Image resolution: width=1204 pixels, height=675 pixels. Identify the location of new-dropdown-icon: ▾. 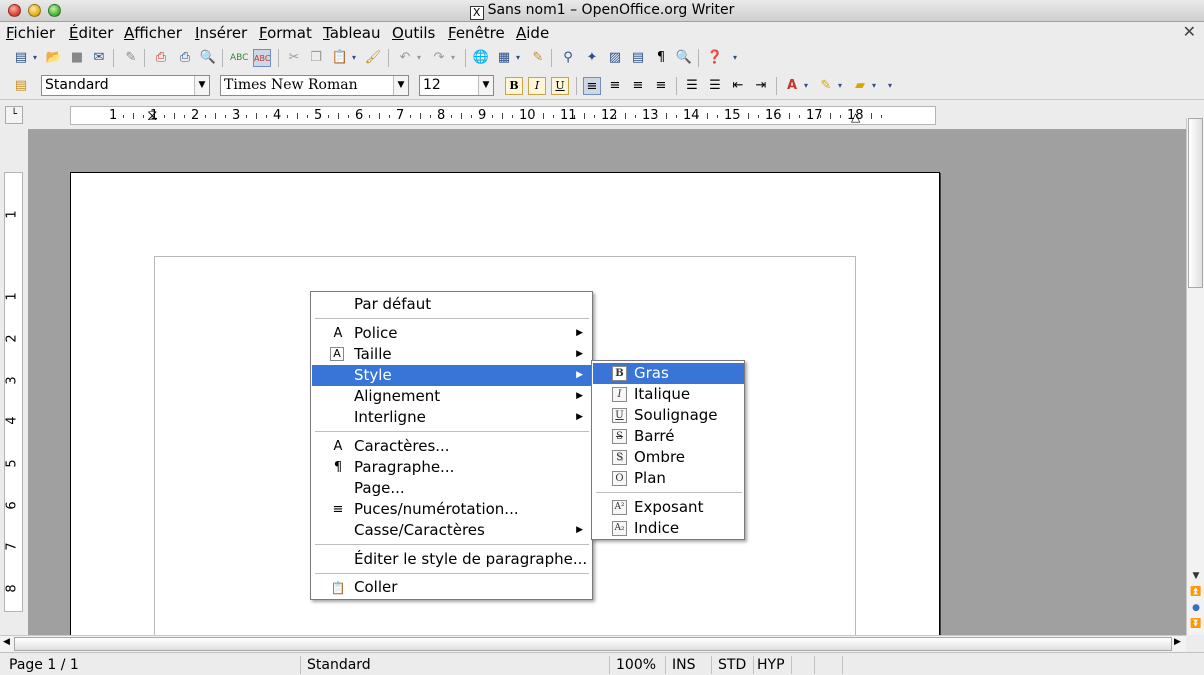
(35, 58).